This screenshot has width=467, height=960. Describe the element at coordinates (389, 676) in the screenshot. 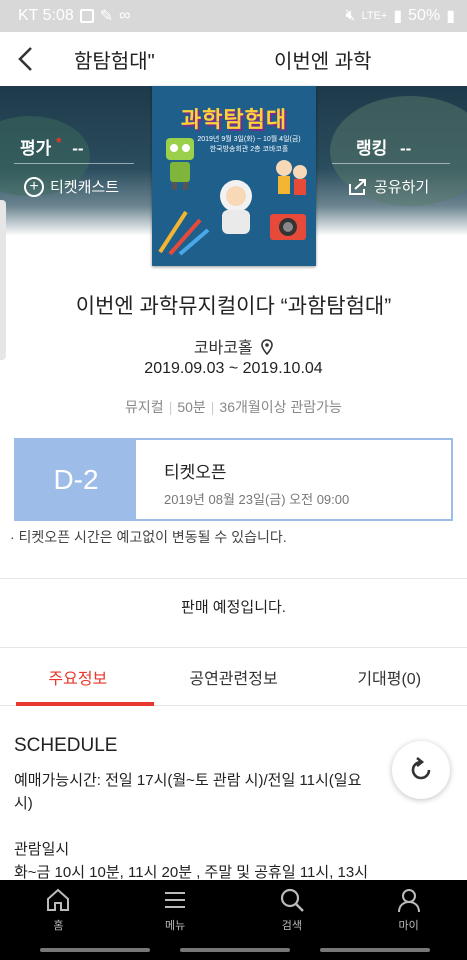

I see `tab-reviews: 기대평(0)` at that location.